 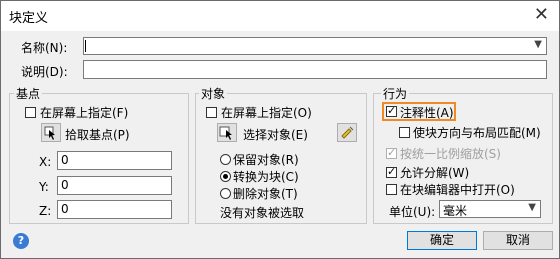 What do you see at coordinates (442, 240) in the screenshot?
I see `ok-button: 确定` at bounding box center [442, 240].